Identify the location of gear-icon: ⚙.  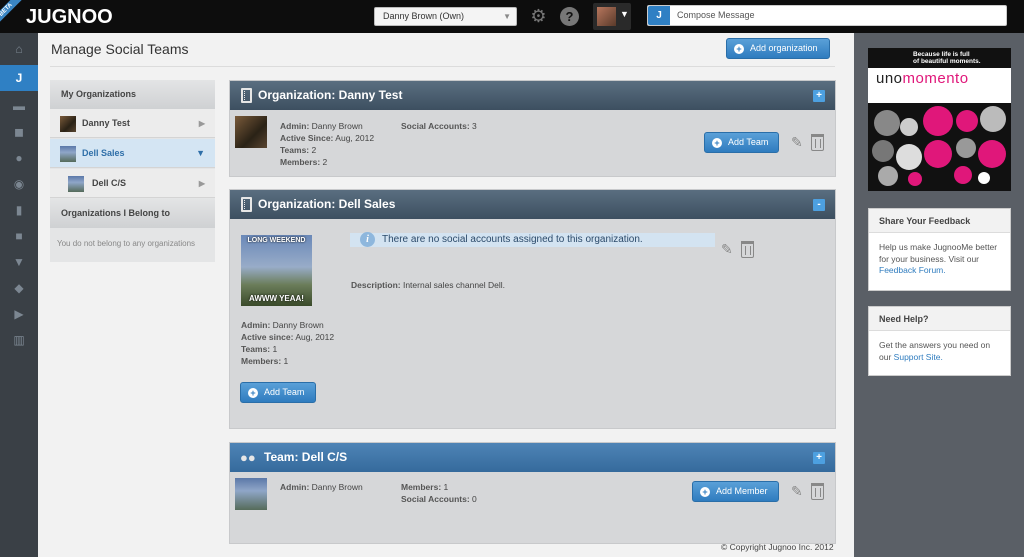
(538, 16).